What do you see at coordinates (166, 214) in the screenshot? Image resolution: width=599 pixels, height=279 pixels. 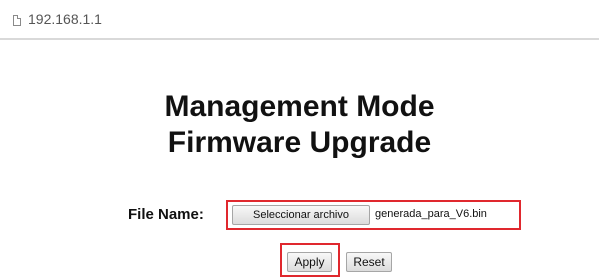 I see `file-name-label: File Name:` at bounding box center [166, 214].